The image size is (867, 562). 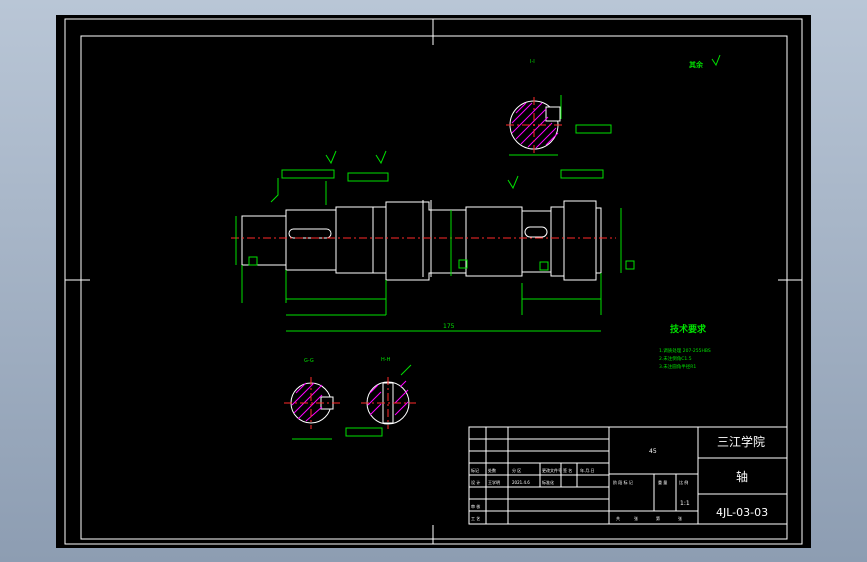 What do you see at coordinates (475, 518) in the screenshot?
I see `svg-text: 工 艺` at bounding box center [475, 518].